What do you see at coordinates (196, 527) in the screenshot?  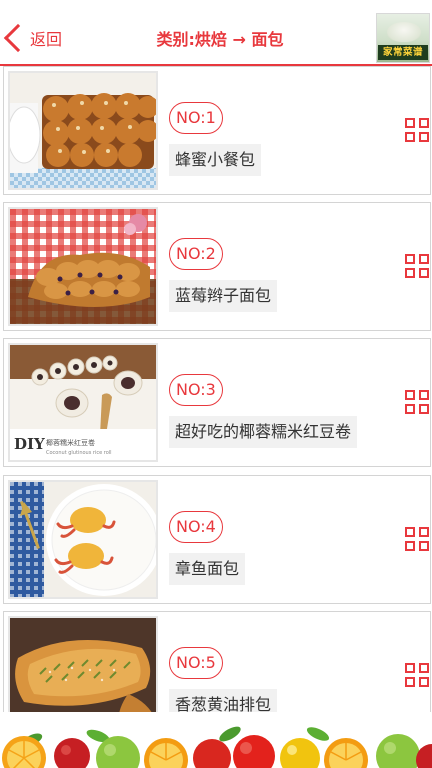 I see `item-number-badge: NO:4` at bounding box center [196, 527].